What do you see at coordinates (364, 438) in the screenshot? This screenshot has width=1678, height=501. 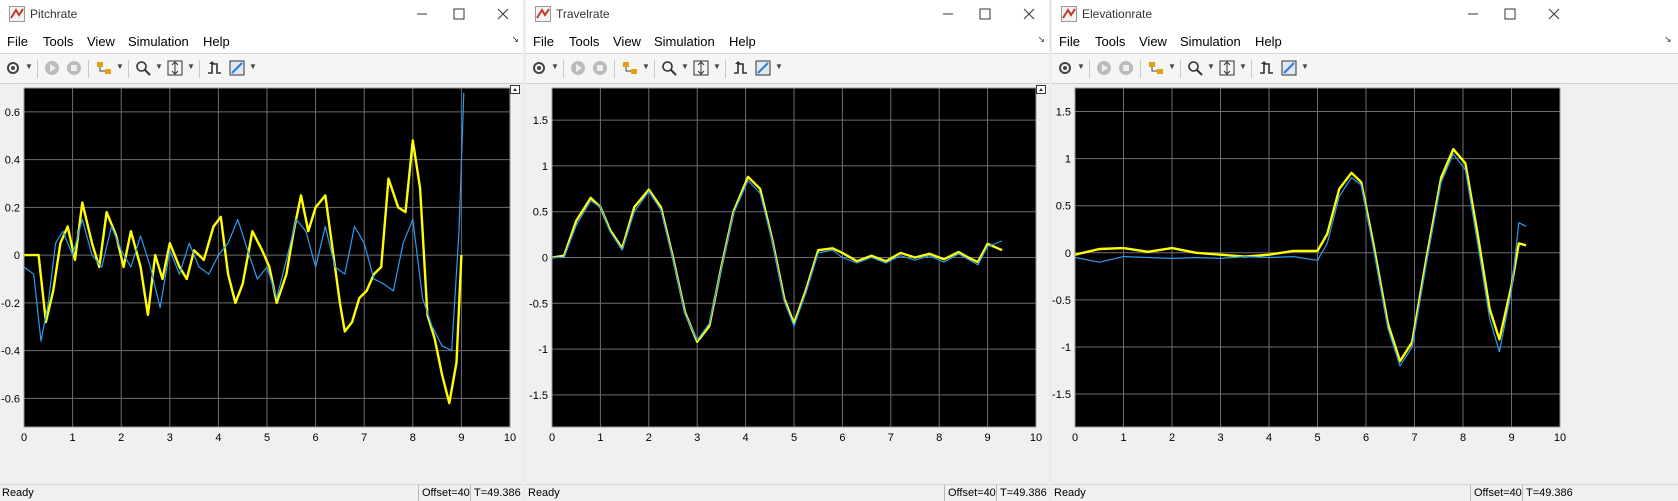 I see `x-tick-label: 7` at bounding box center [364, 438].